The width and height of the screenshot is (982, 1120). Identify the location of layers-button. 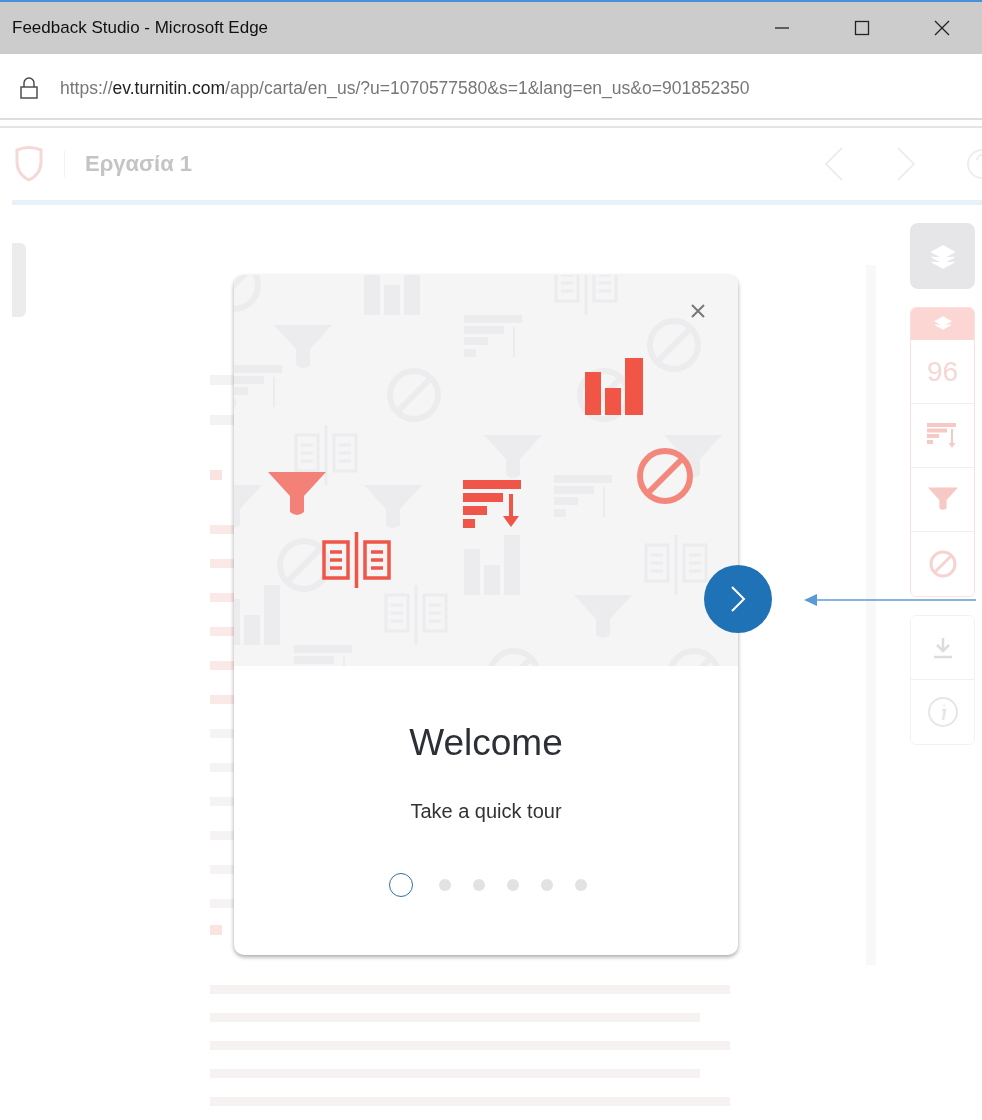
(942, 256).